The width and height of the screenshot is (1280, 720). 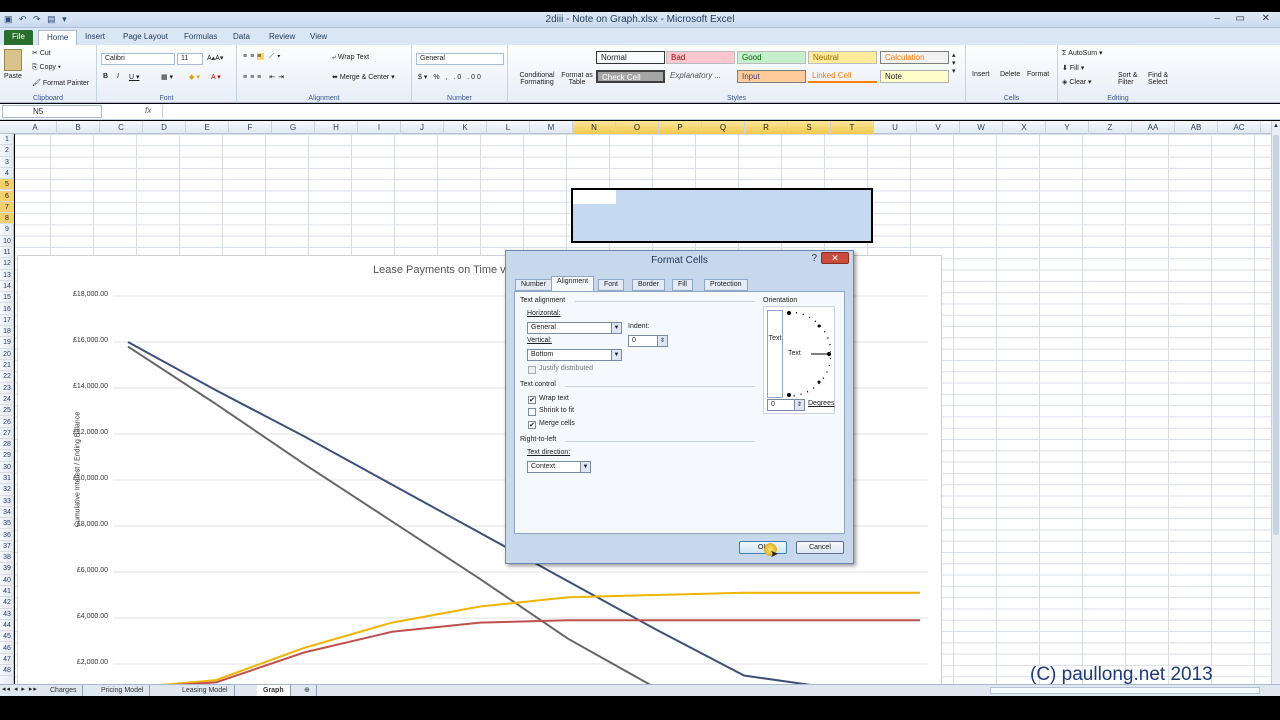 What do you see at coordinates (1217, 18) in the screenshot?
I see `minimize-icon: –` at bounding box center [1217, 18].